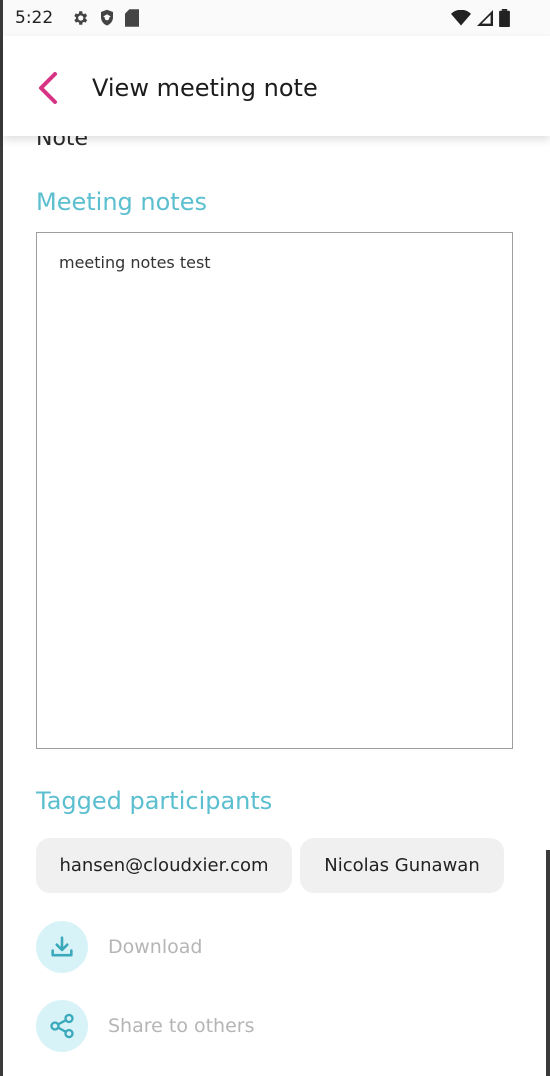 Image resolution: width=550 pixels, height=1076 pixels. Describe the element at coordinates (504, 20) in the screenshot. I see `battery-icon` at that location.